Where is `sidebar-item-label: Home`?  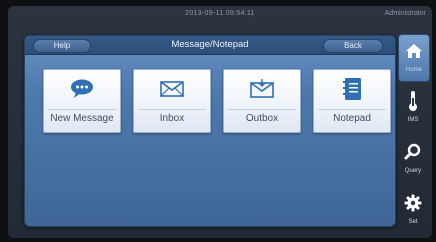
sidebar-item-label: Home is located at coordinates (413, 70).